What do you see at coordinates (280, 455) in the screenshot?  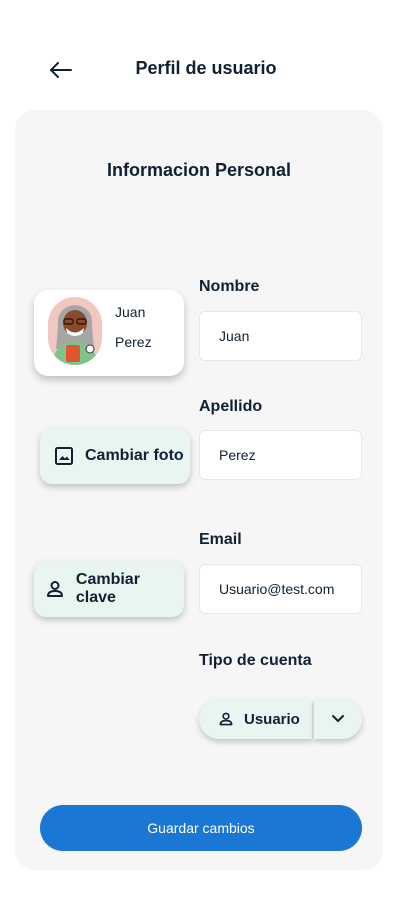 I see `apellido-input` at bounding box center [280, 455].